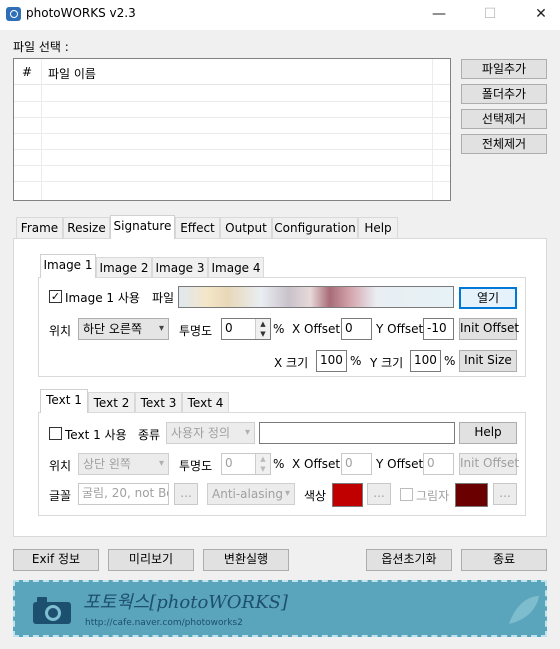  Describe the element at coordinates (64, 401) in the screenshot. I see `tab-text-1: Text 1` at that location.